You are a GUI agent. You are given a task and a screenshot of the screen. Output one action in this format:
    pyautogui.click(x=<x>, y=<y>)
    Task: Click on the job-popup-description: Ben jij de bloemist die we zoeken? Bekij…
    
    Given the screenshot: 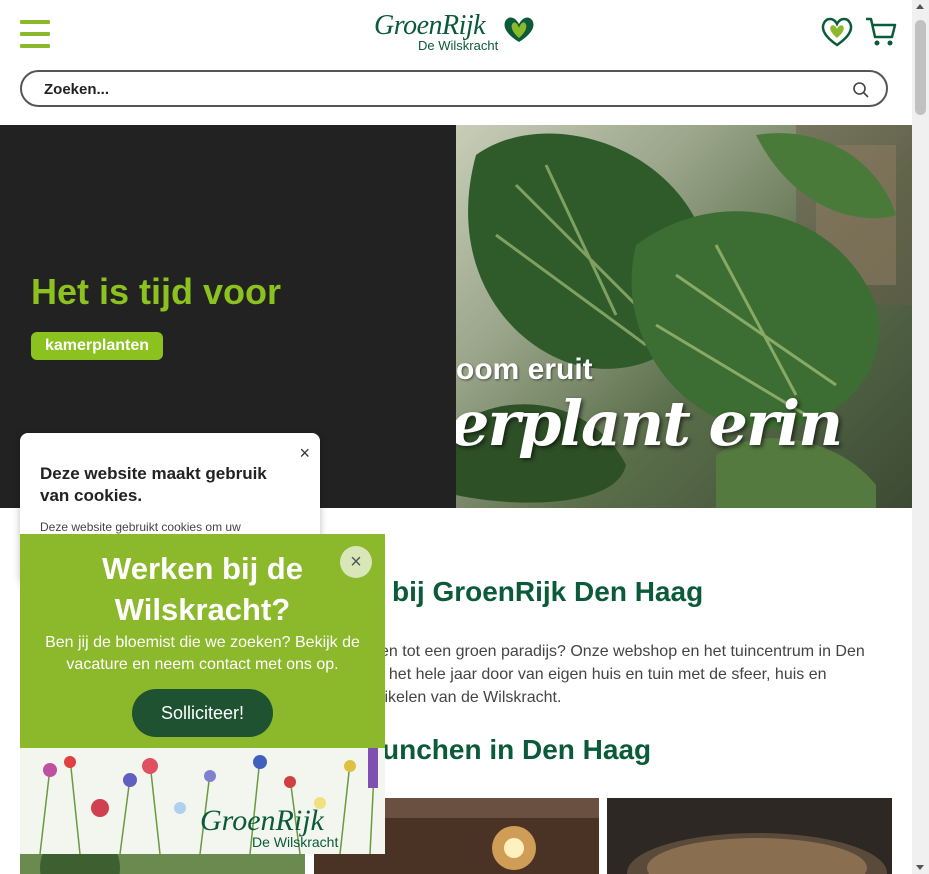 What is the action you would take?
    pyautogui.click(x=202, y=653)
    